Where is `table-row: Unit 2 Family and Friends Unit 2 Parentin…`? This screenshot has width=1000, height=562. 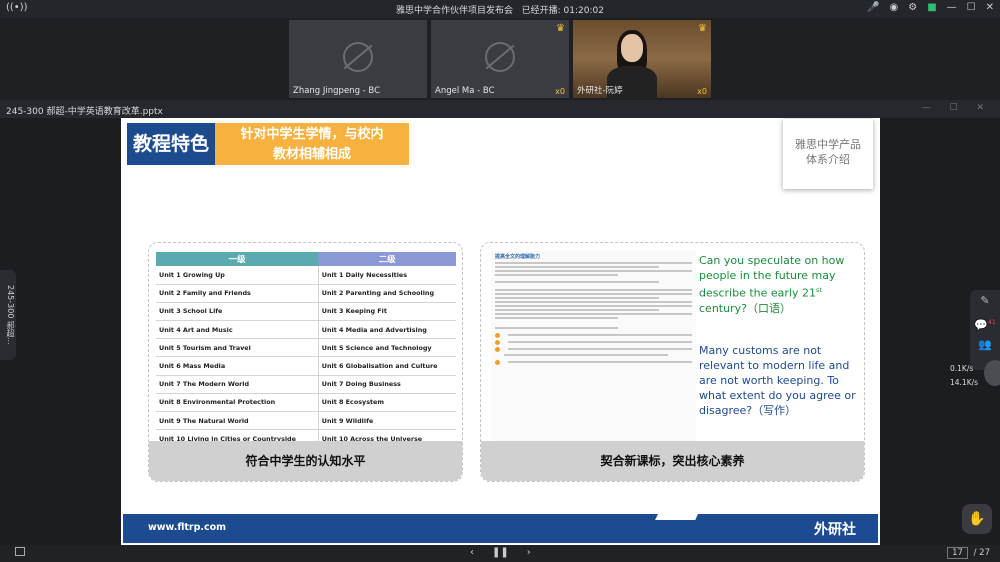 table-row: Unit 2 Family and Friends Unit 2 Parentin… is located at coordinates (306, 293).